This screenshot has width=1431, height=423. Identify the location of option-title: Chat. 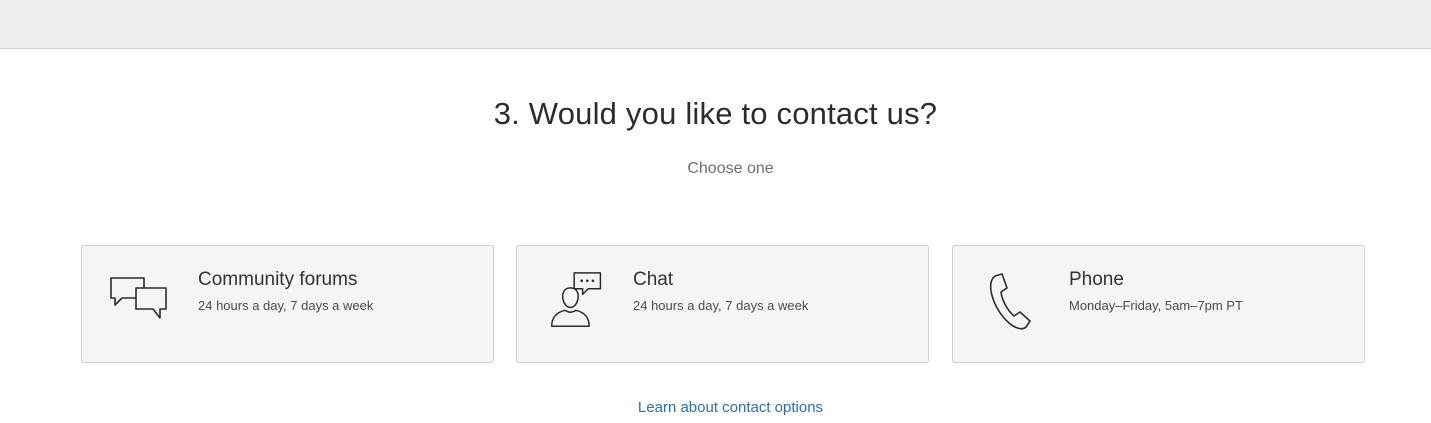
(653, 279).